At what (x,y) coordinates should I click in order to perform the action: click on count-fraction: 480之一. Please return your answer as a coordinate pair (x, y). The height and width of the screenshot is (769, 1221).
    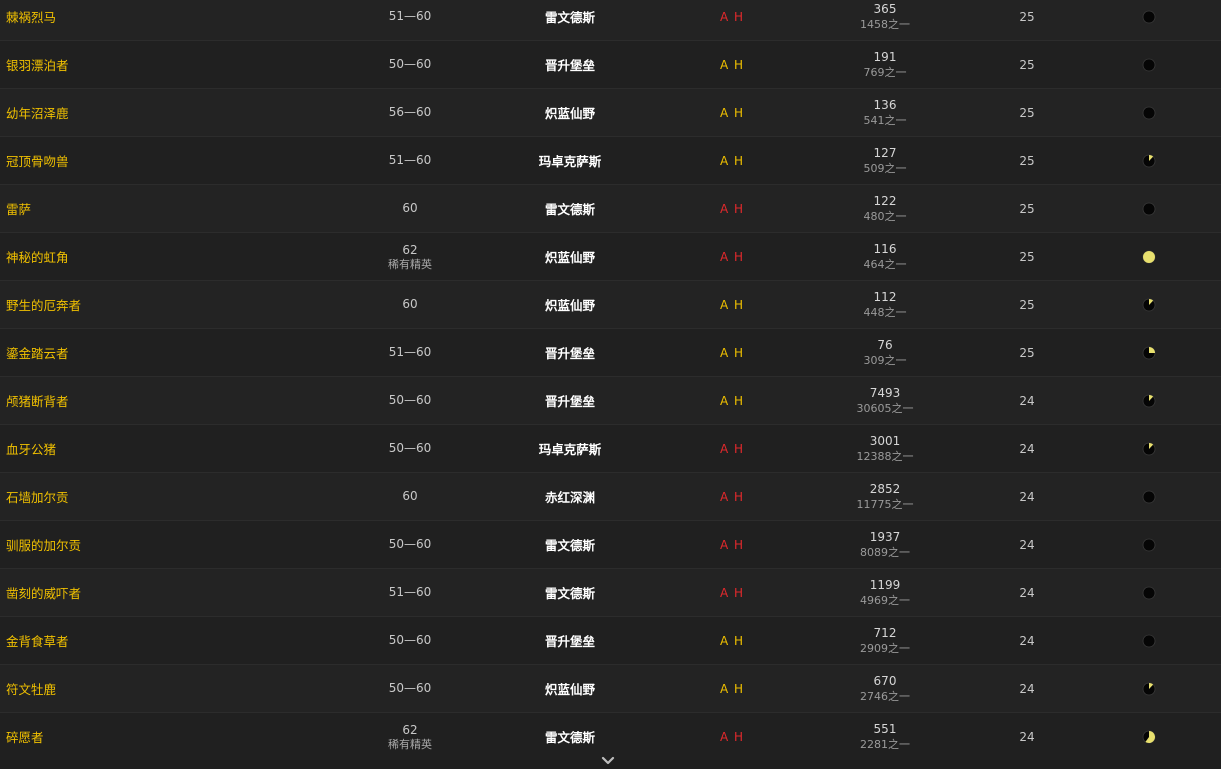
    Looking at the image, I should click on (885, 216).